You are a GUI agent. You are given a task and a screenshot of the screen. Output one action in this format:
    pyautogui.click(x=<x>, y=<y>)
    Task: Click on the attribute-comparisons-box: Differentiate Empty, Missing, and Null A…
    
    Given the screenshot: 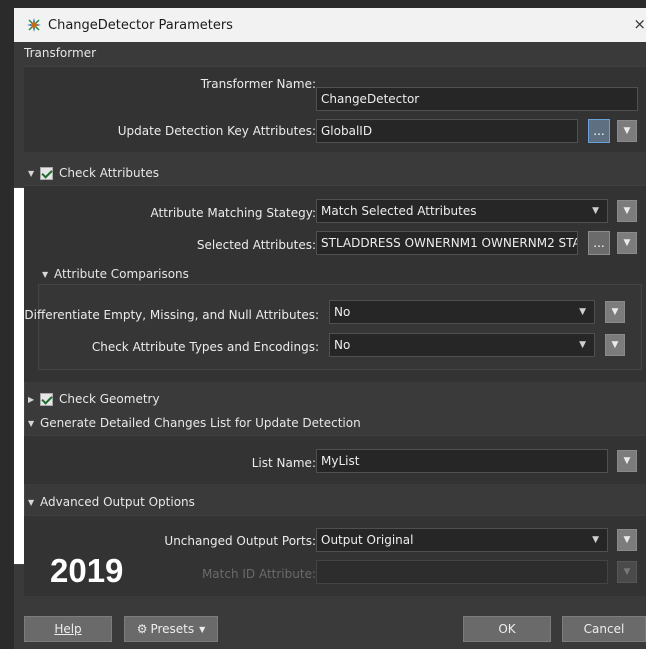 What is the action you would take?
    pyautogui.click(x=333, y=327)
    